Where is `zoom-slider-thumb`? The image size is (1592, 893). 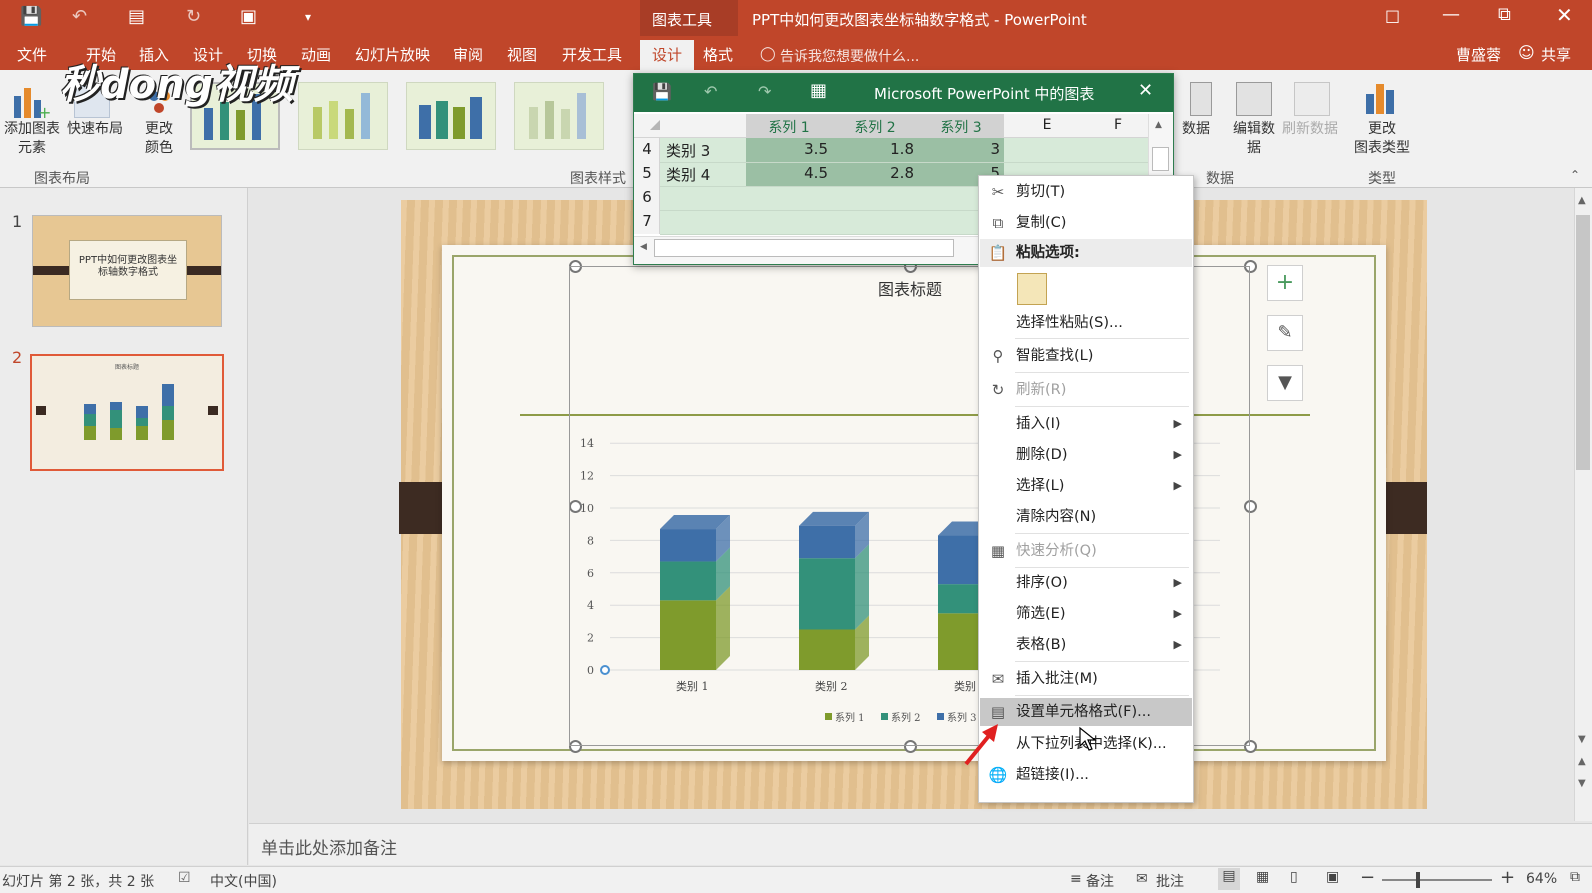 zoom-slider-thumb is located at coordinates (1418, 880).